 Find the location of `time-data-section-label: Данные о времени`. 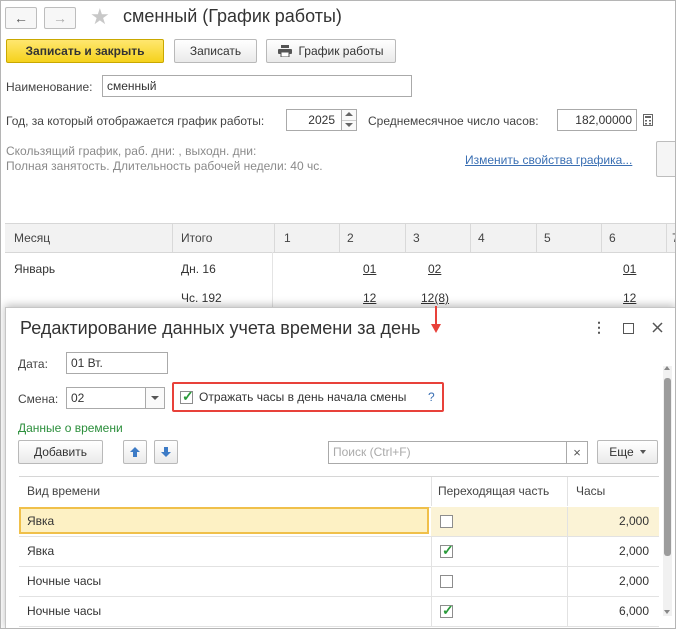

time-data-section-label: Данные о времени is located at coordinates (70, 428).